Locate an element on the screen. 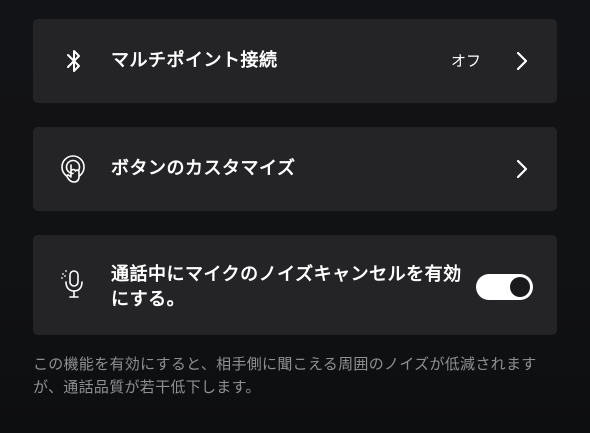 This screenshot has height=433, width=590. multipoint-status-value: オフ is located at coordinates (465, 61).